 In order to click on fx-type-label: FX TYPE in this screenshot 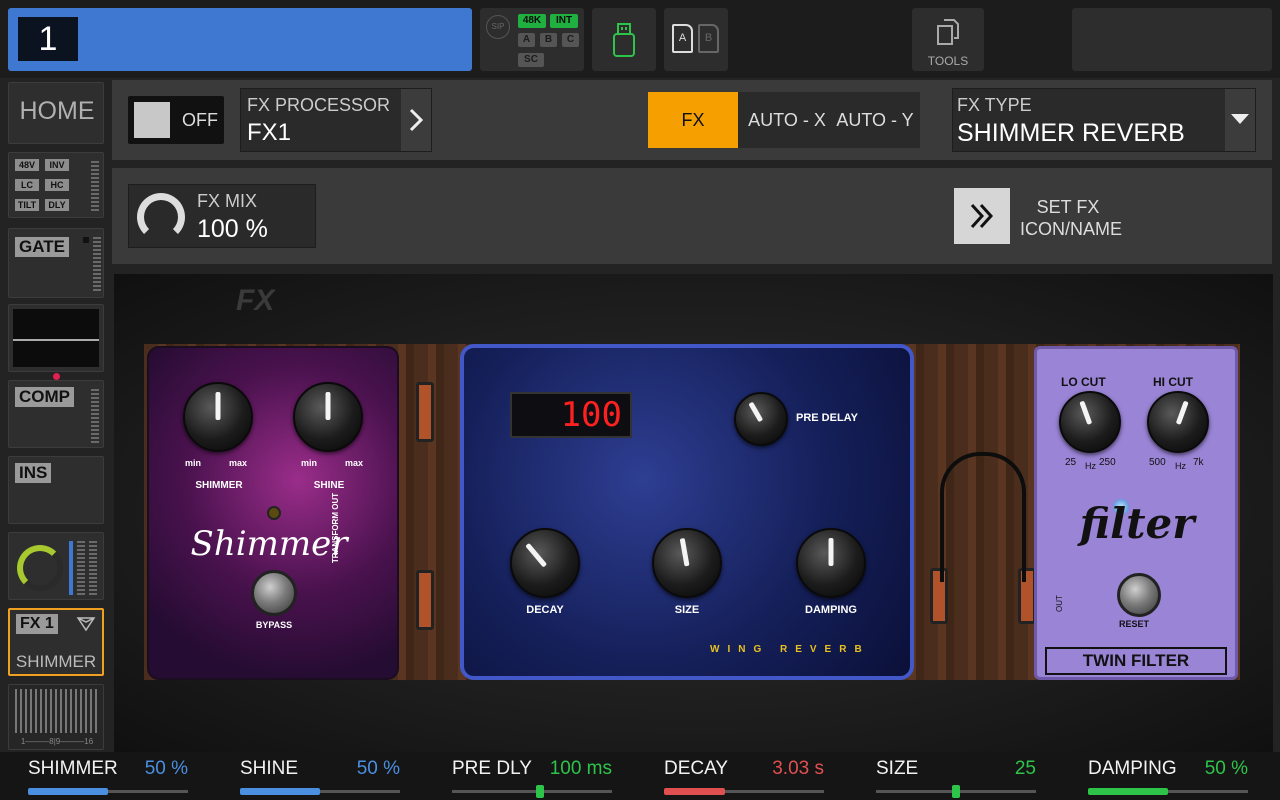, I will do `click(994, 105)`.